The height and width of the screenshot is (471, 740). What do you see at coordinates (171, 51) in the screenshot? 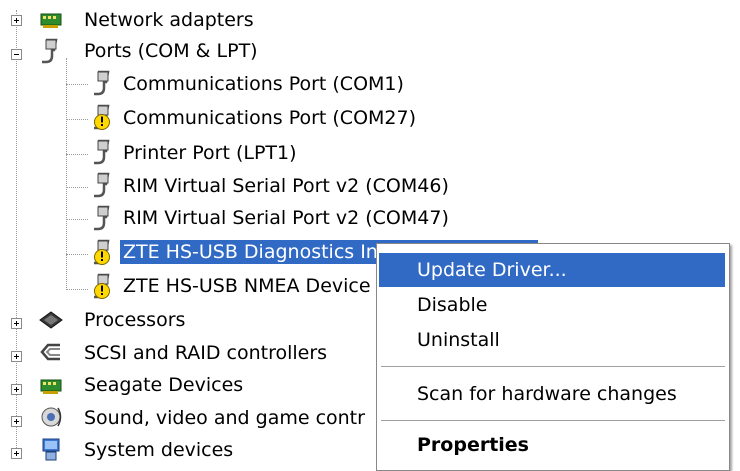
I see `category-ports: Ports (COM & LPT)` at bounding box center [171, 51].